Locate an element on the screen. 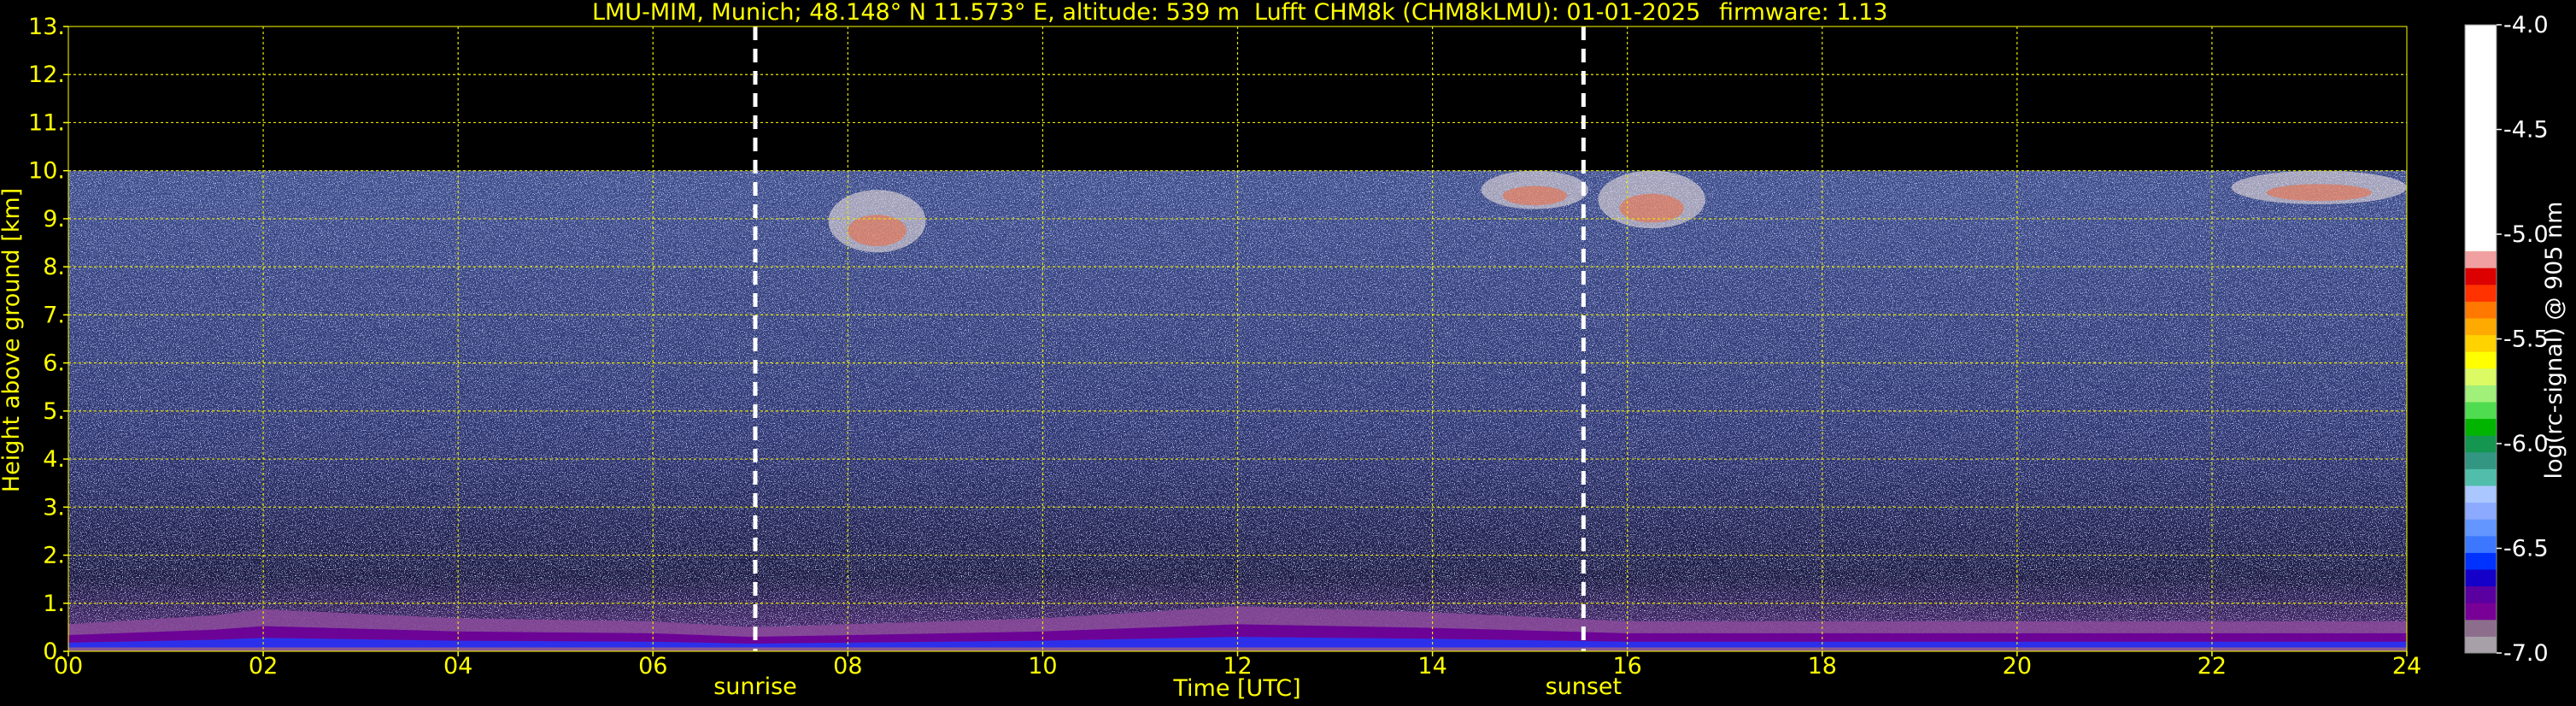  y-tick-label: 0. is located at coordinates (54, 651).